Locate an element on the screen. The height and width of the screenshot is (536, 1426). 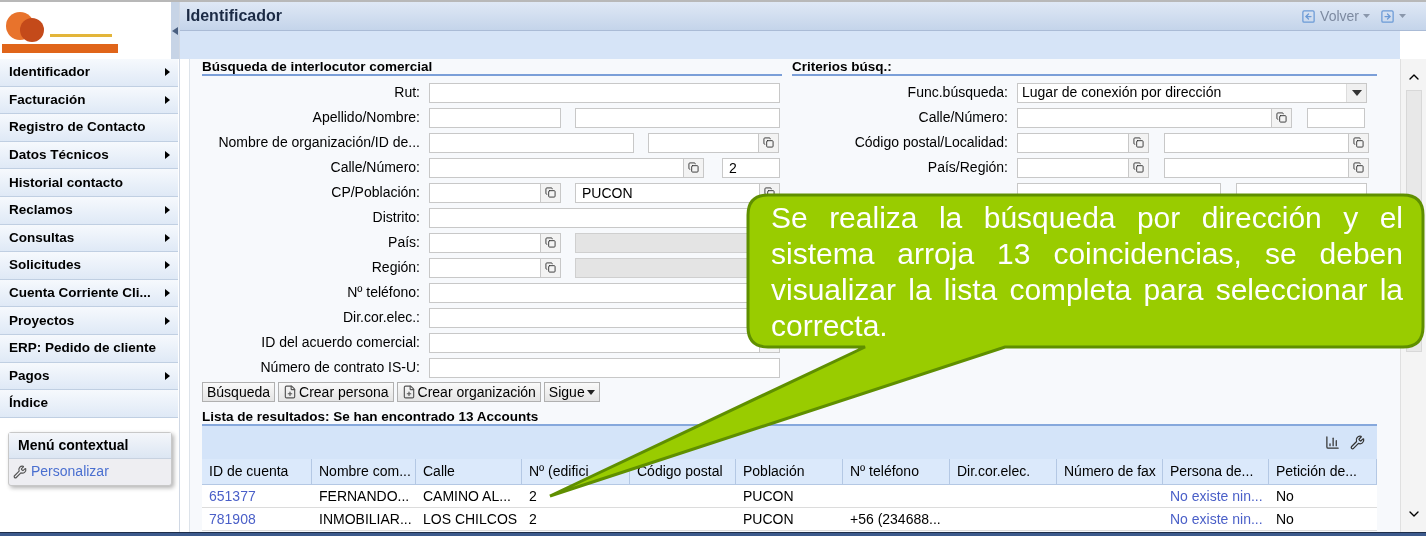
toolbar-button: Sigue is located at coordinates (571, 392).